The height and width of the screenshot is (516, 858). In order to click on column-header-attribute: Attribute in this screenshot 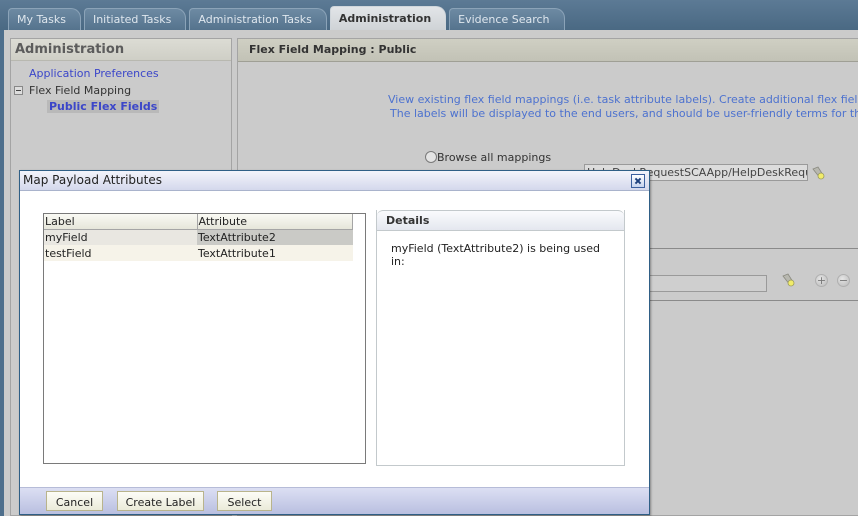, I will do `click(275, 222)`.